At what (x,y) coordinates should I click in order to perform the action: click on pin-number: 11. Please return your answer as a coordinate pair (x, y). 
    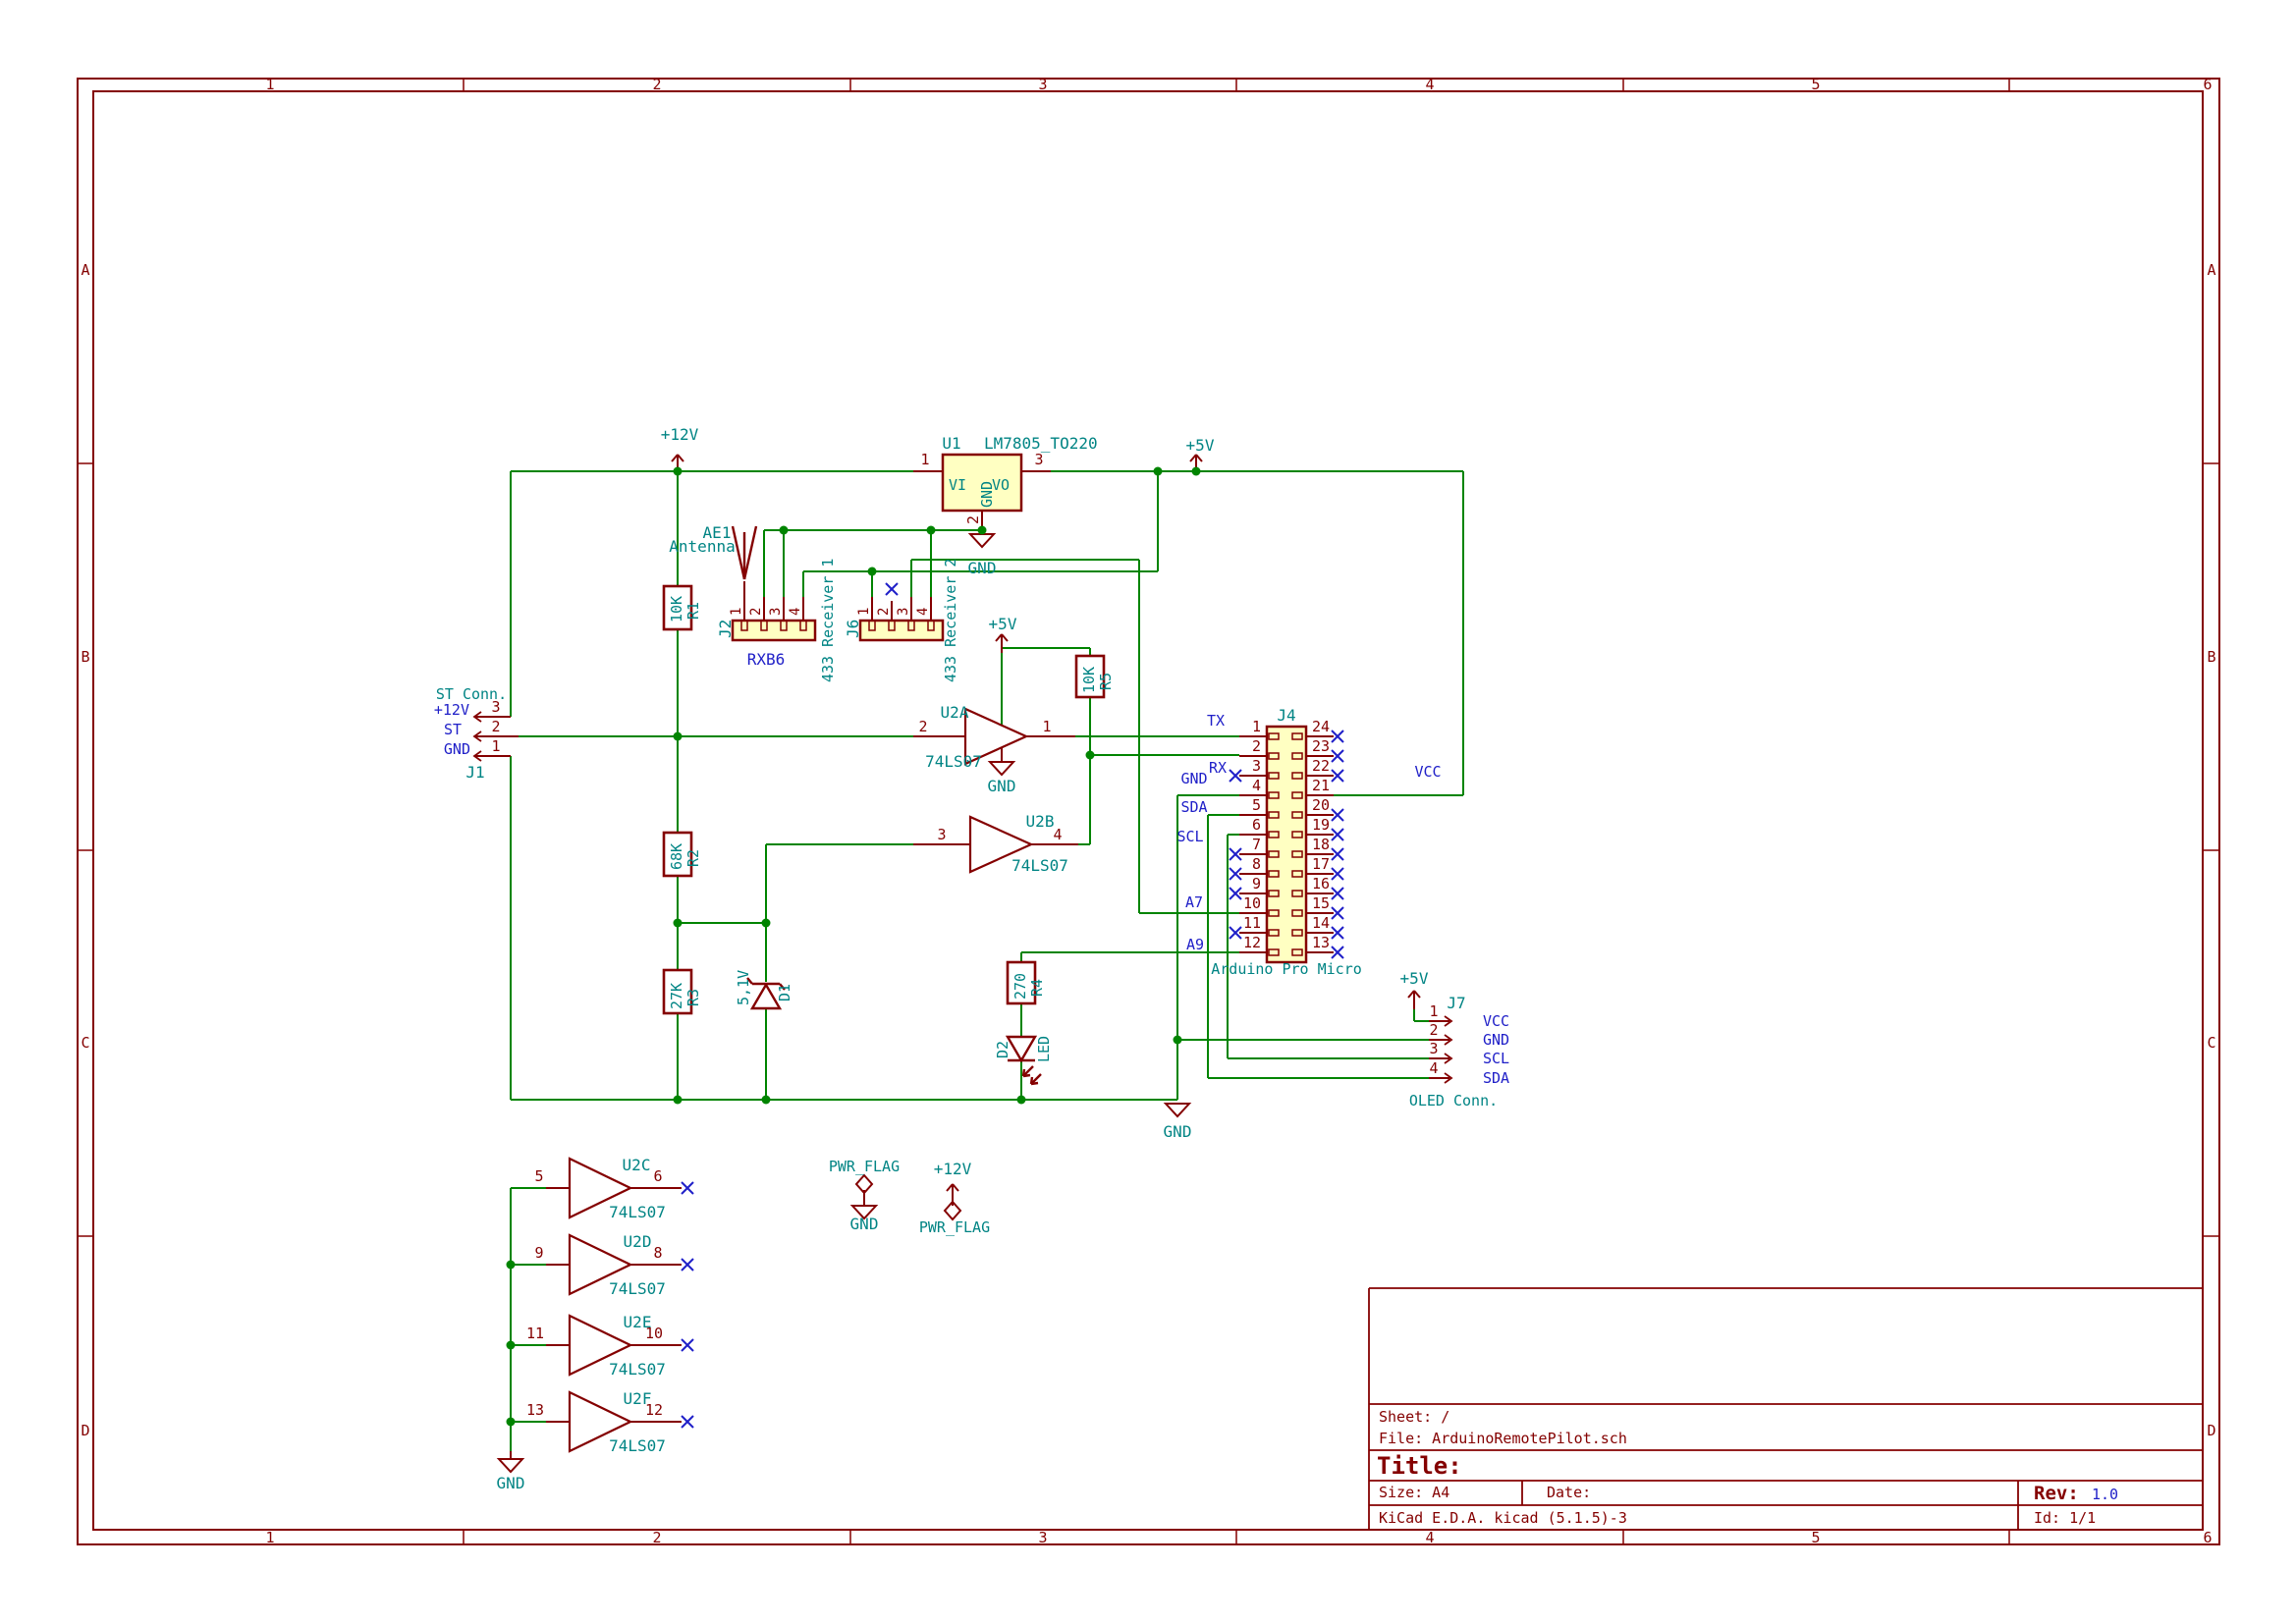
    Looking at the image, I should click on (1252, 923).